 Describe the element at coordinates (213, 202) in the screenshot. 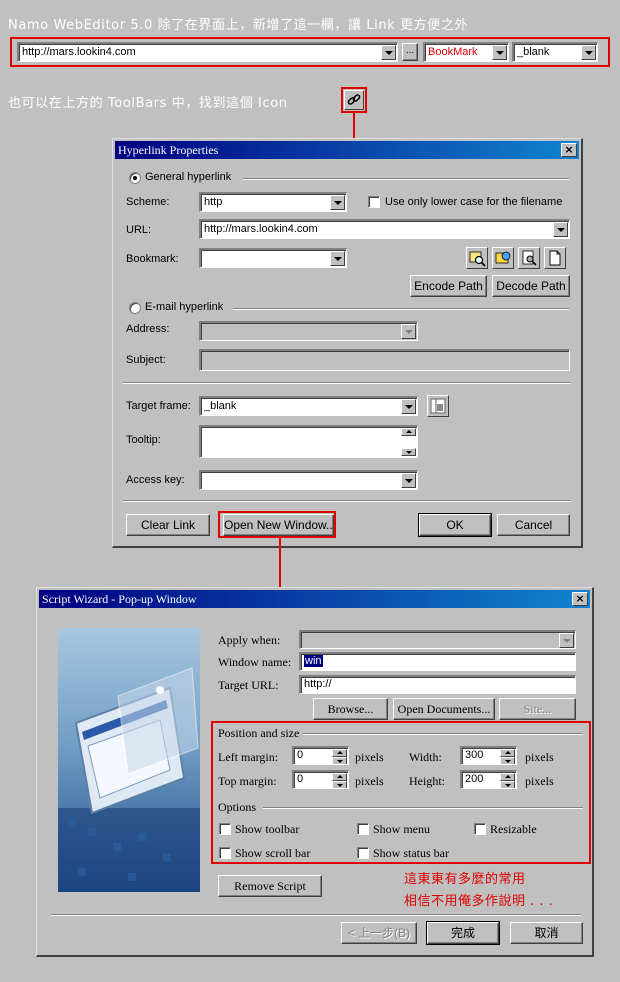

I see `scheme-value: http` at that location.